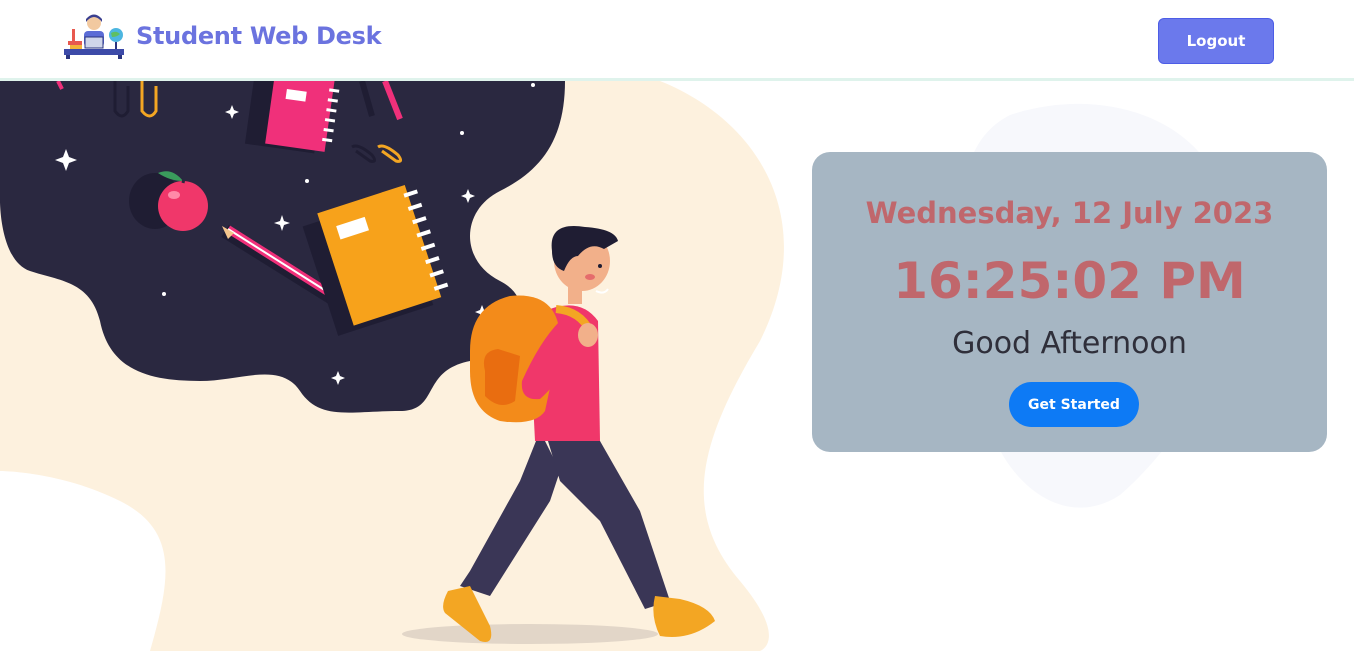 The image size is (1366, 651). I want to click on brand-link: Student Web Desk, so click(222, 36).